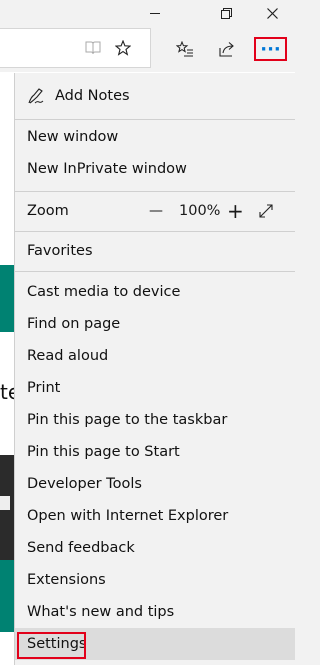  What do you see at coordinates (73, 137) in the screenshot?
I see `menu-item-label: New window` at bounding box center [73, 137].